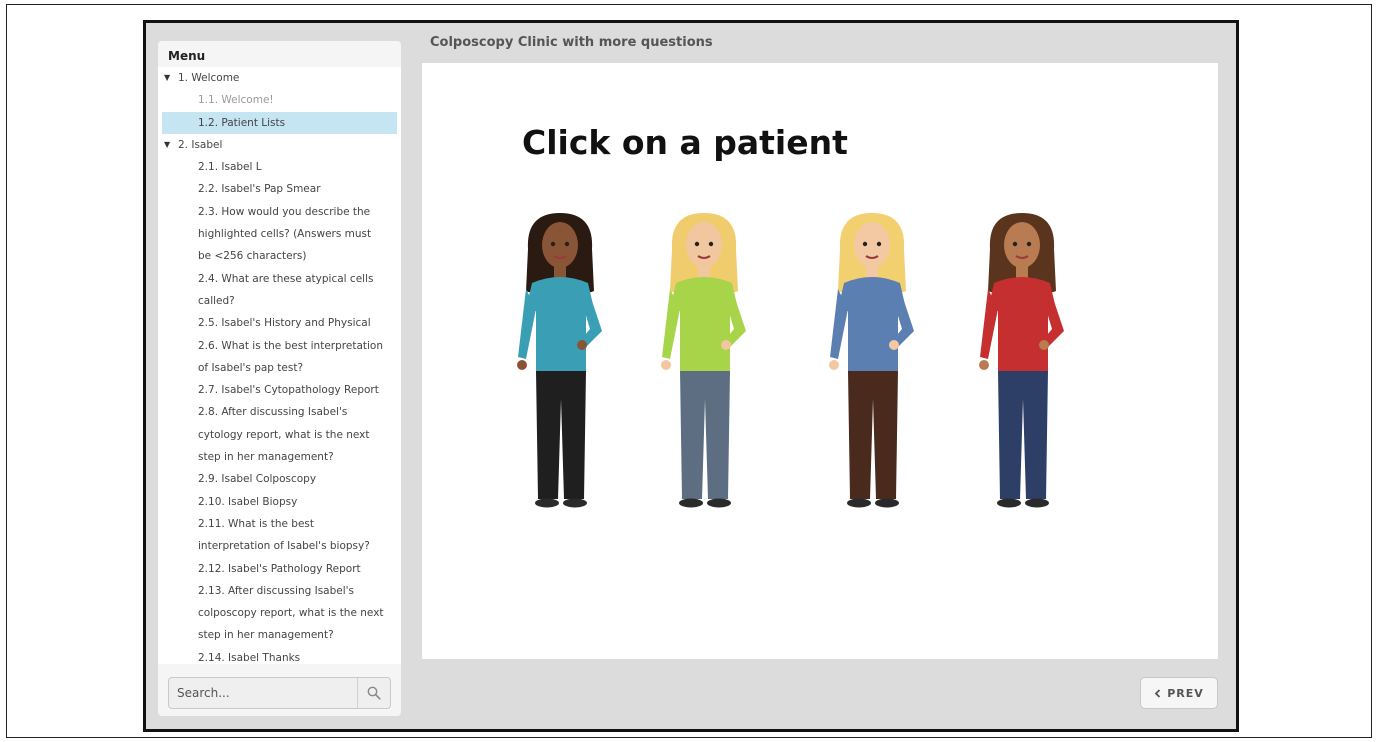  What do you see at coordinates (286, 278) in the screenshot?
I see `menu-item-label: 2.4. What are these atypical cells` at bounding box center [286, 278].